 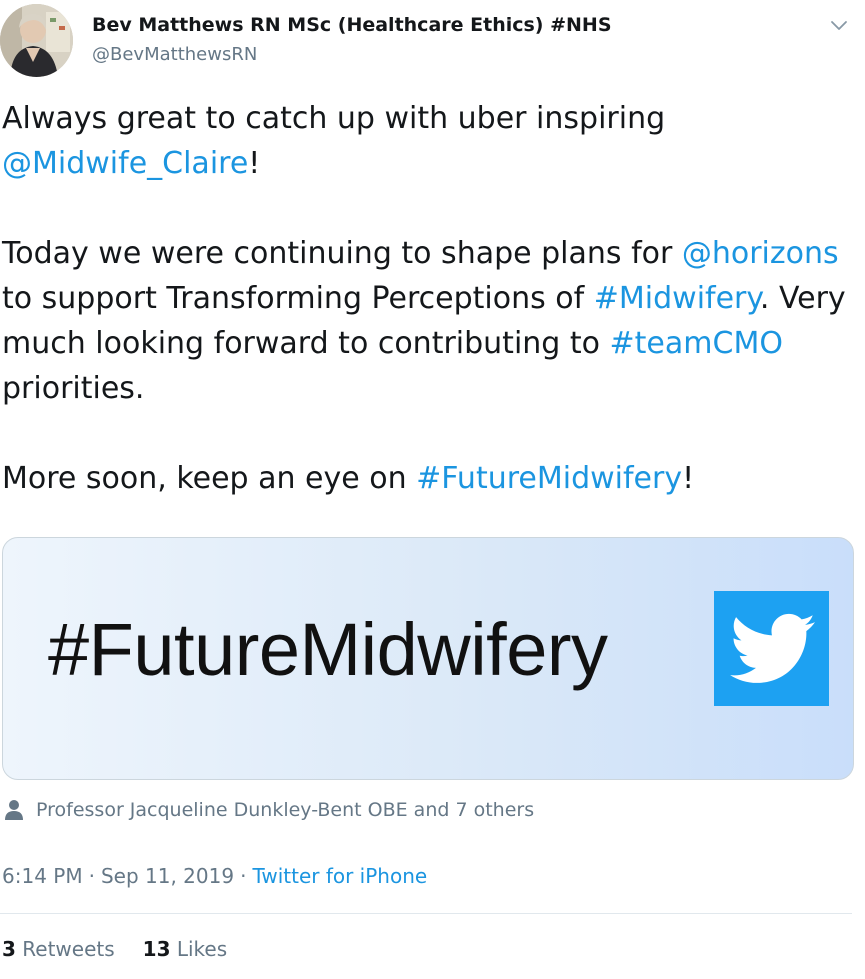 I want to click on tweet-date: Sep 11, 2019, so click(x=167, y=876).